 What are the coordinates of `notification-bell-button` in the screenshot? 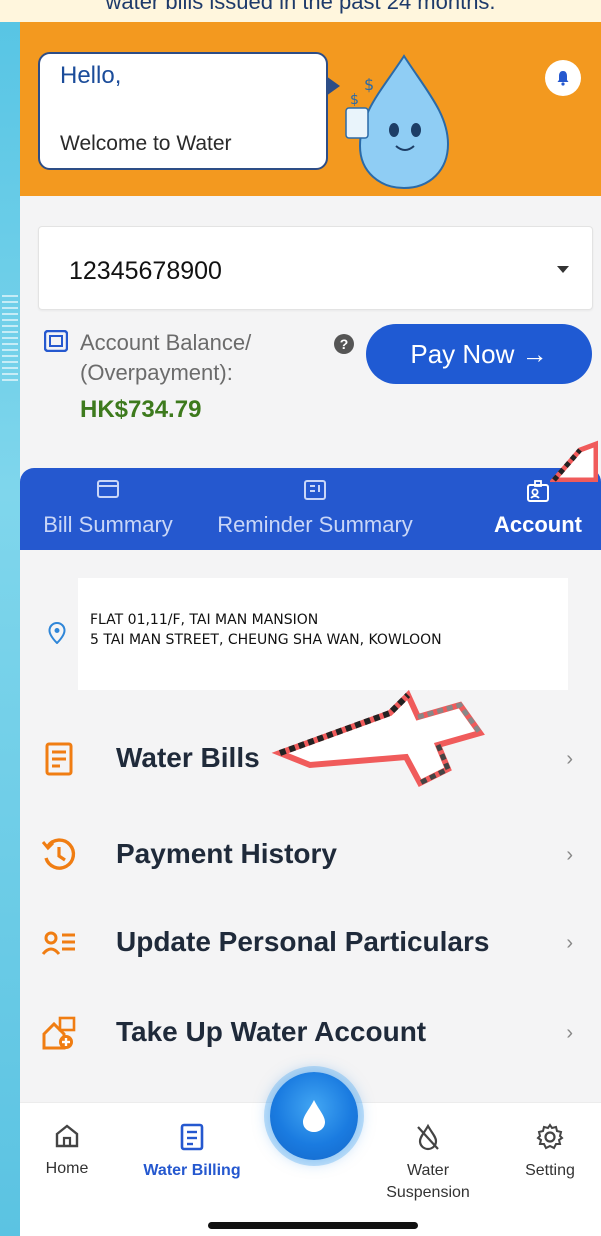 It's located at (563, 78).